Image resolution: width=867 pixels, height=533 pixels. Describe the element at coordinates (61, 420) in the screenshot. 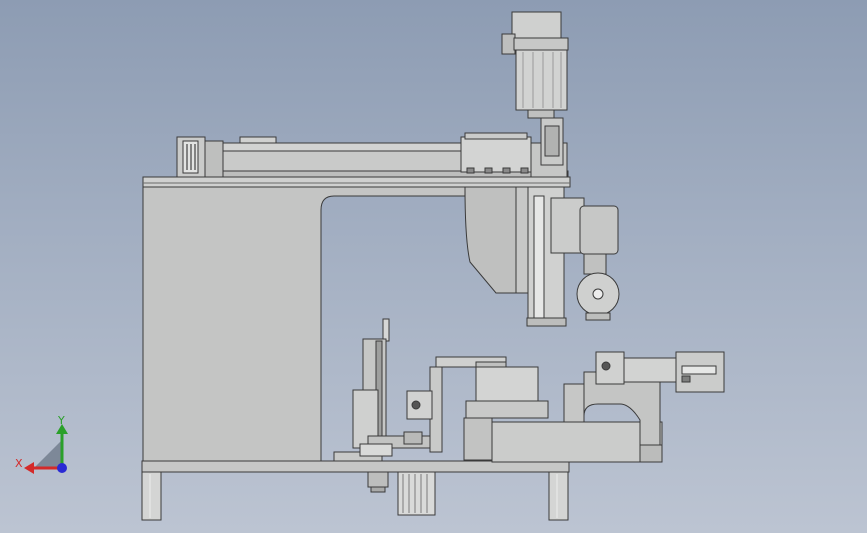

I see `axis-y-label: Y` at that location.